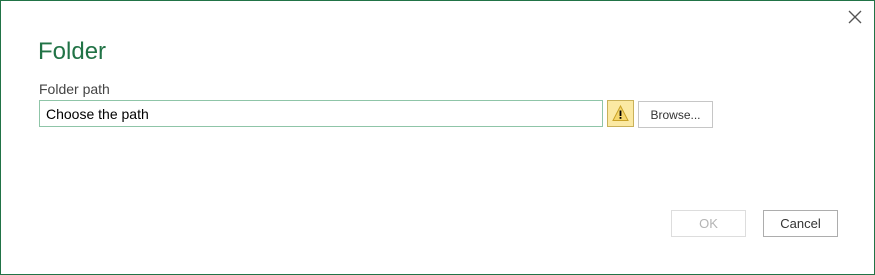 This screenshot has width=875, height=275. I want to click on folder-path-label: Folder path, so click(74, 89).